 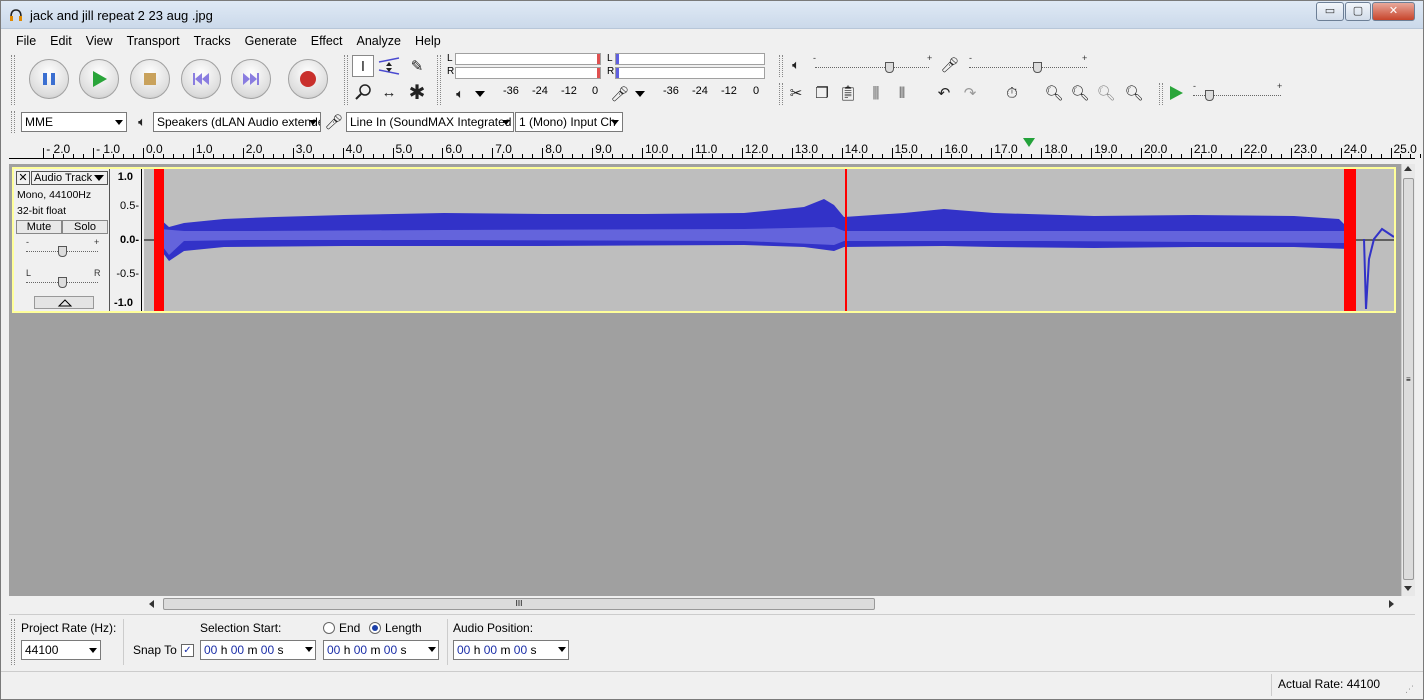 What do you see at coordinates (1012, 93) in the screenshot?
I see `sync-lock-button: ⏱︎` at bounding box center [1012, 93].